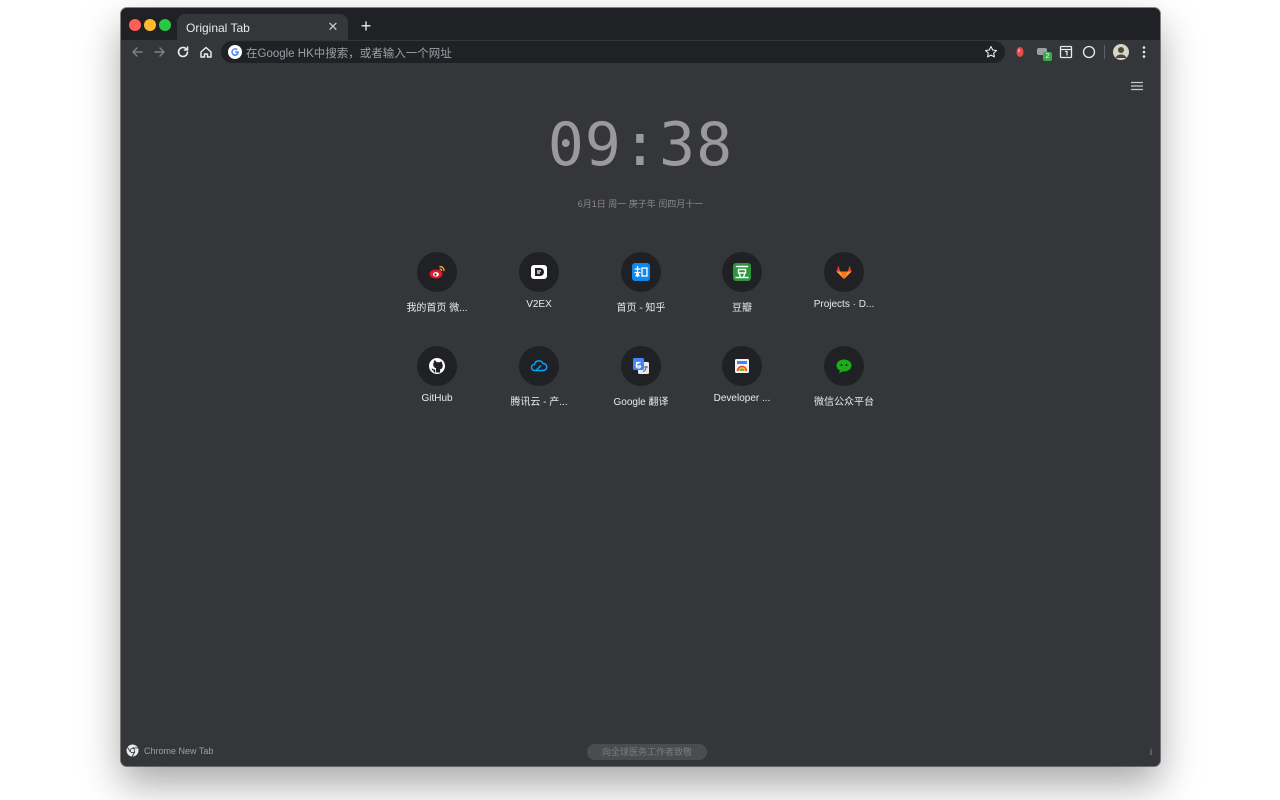  I want to click on date-line: 6月1日 周一 庚子年 闰四月十一, so click(640, 204).